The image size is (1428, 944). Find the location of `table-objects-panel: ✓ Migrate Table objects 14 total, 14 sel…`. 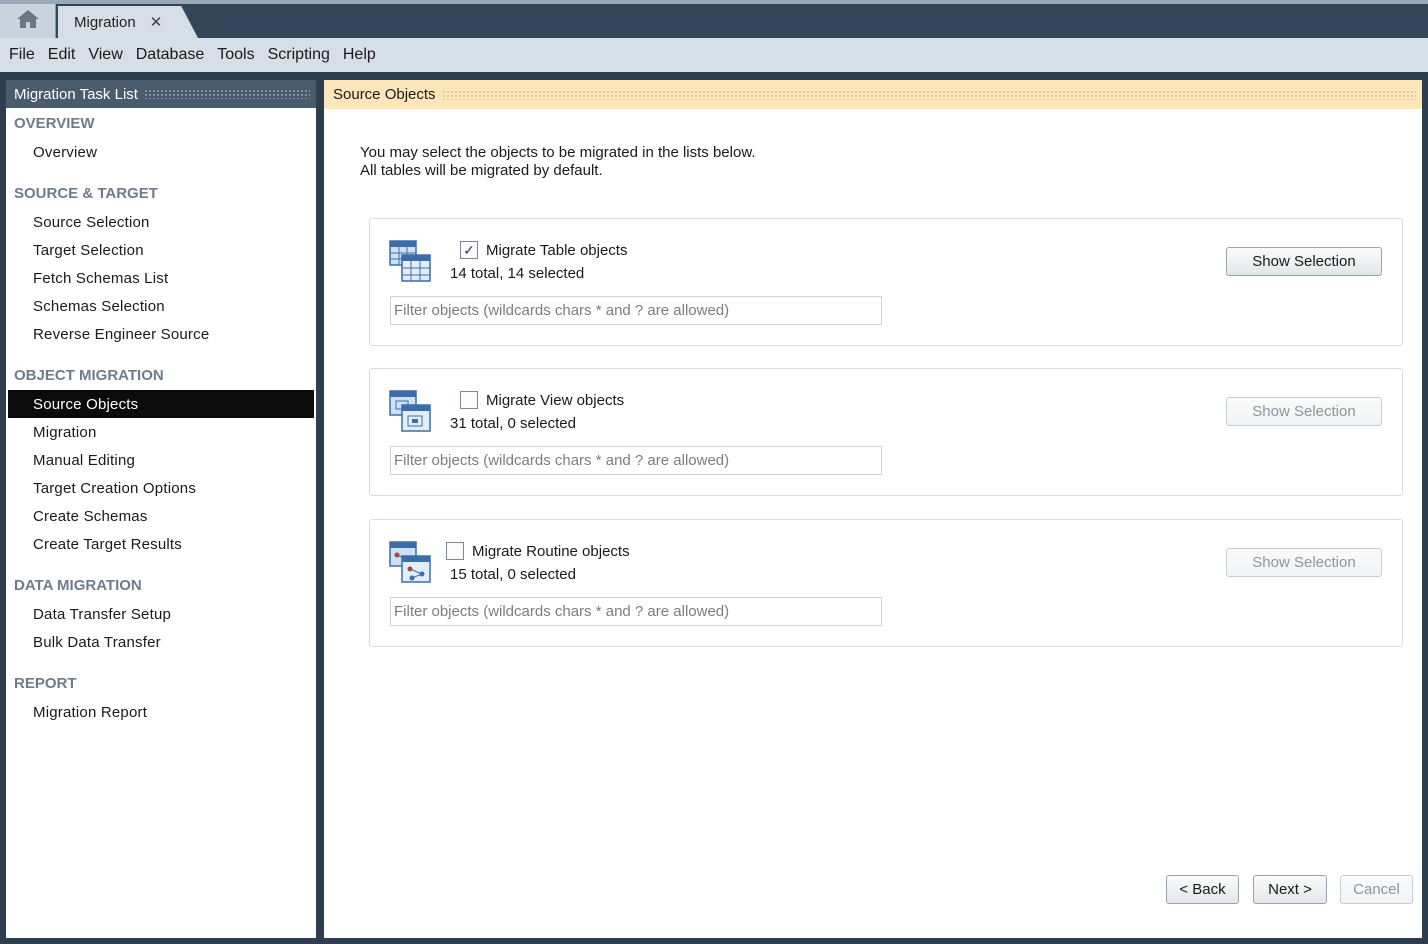

table-objects-panel: ✓ Migrate Table objects 14 total, 14 sel… is located at coordinates (886, 282).